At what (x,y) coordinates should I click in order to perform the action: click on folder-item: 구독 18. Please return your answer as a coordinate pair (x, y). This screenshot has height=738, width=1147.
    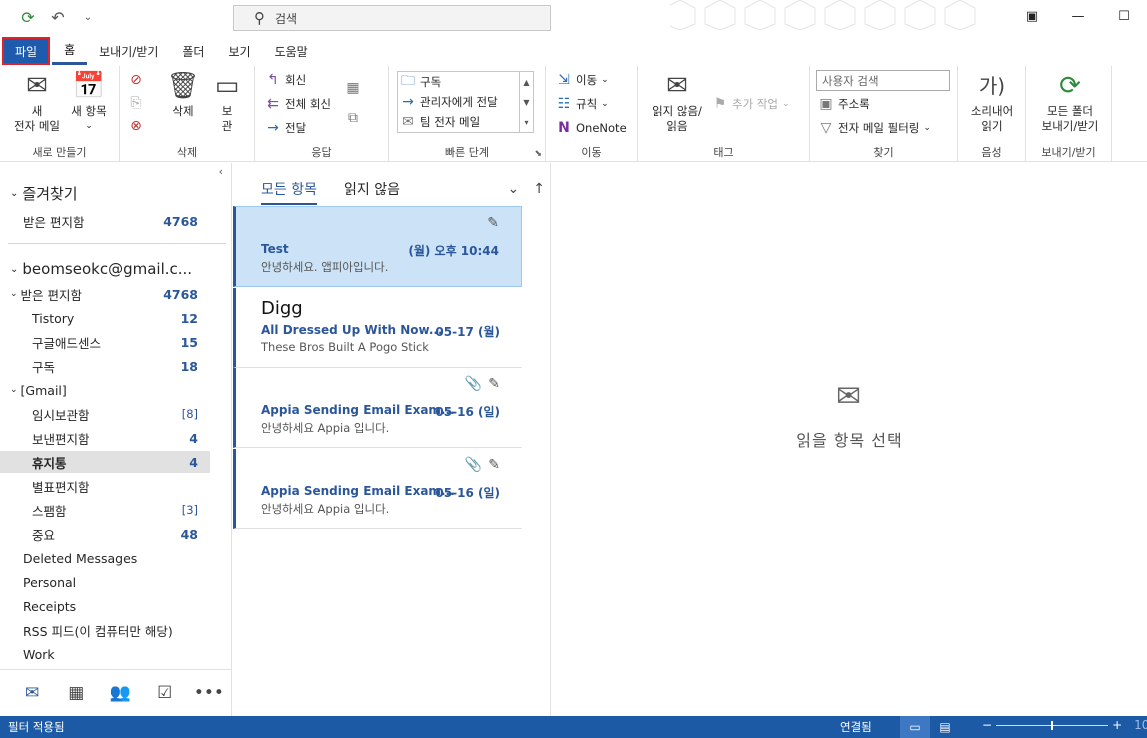
    Looking at the image, I should click on (105, 366).